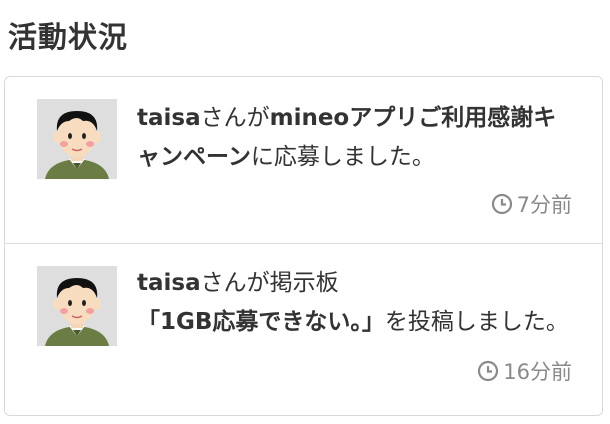 The width and height of the screenshot is (610, 424). What do you see at coordinates (261, 322) in the screenshot?
I see `post-link: 「1GB応募できない。」` at bounding box center [261, 322].